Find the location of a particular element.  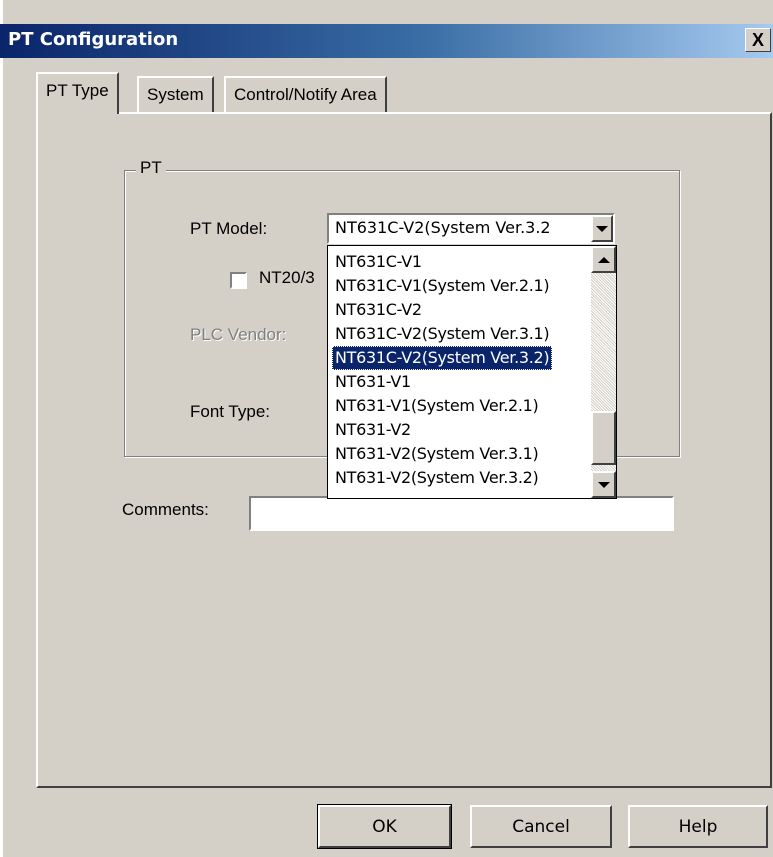

close-button: X is located at coordinates (758, 40).